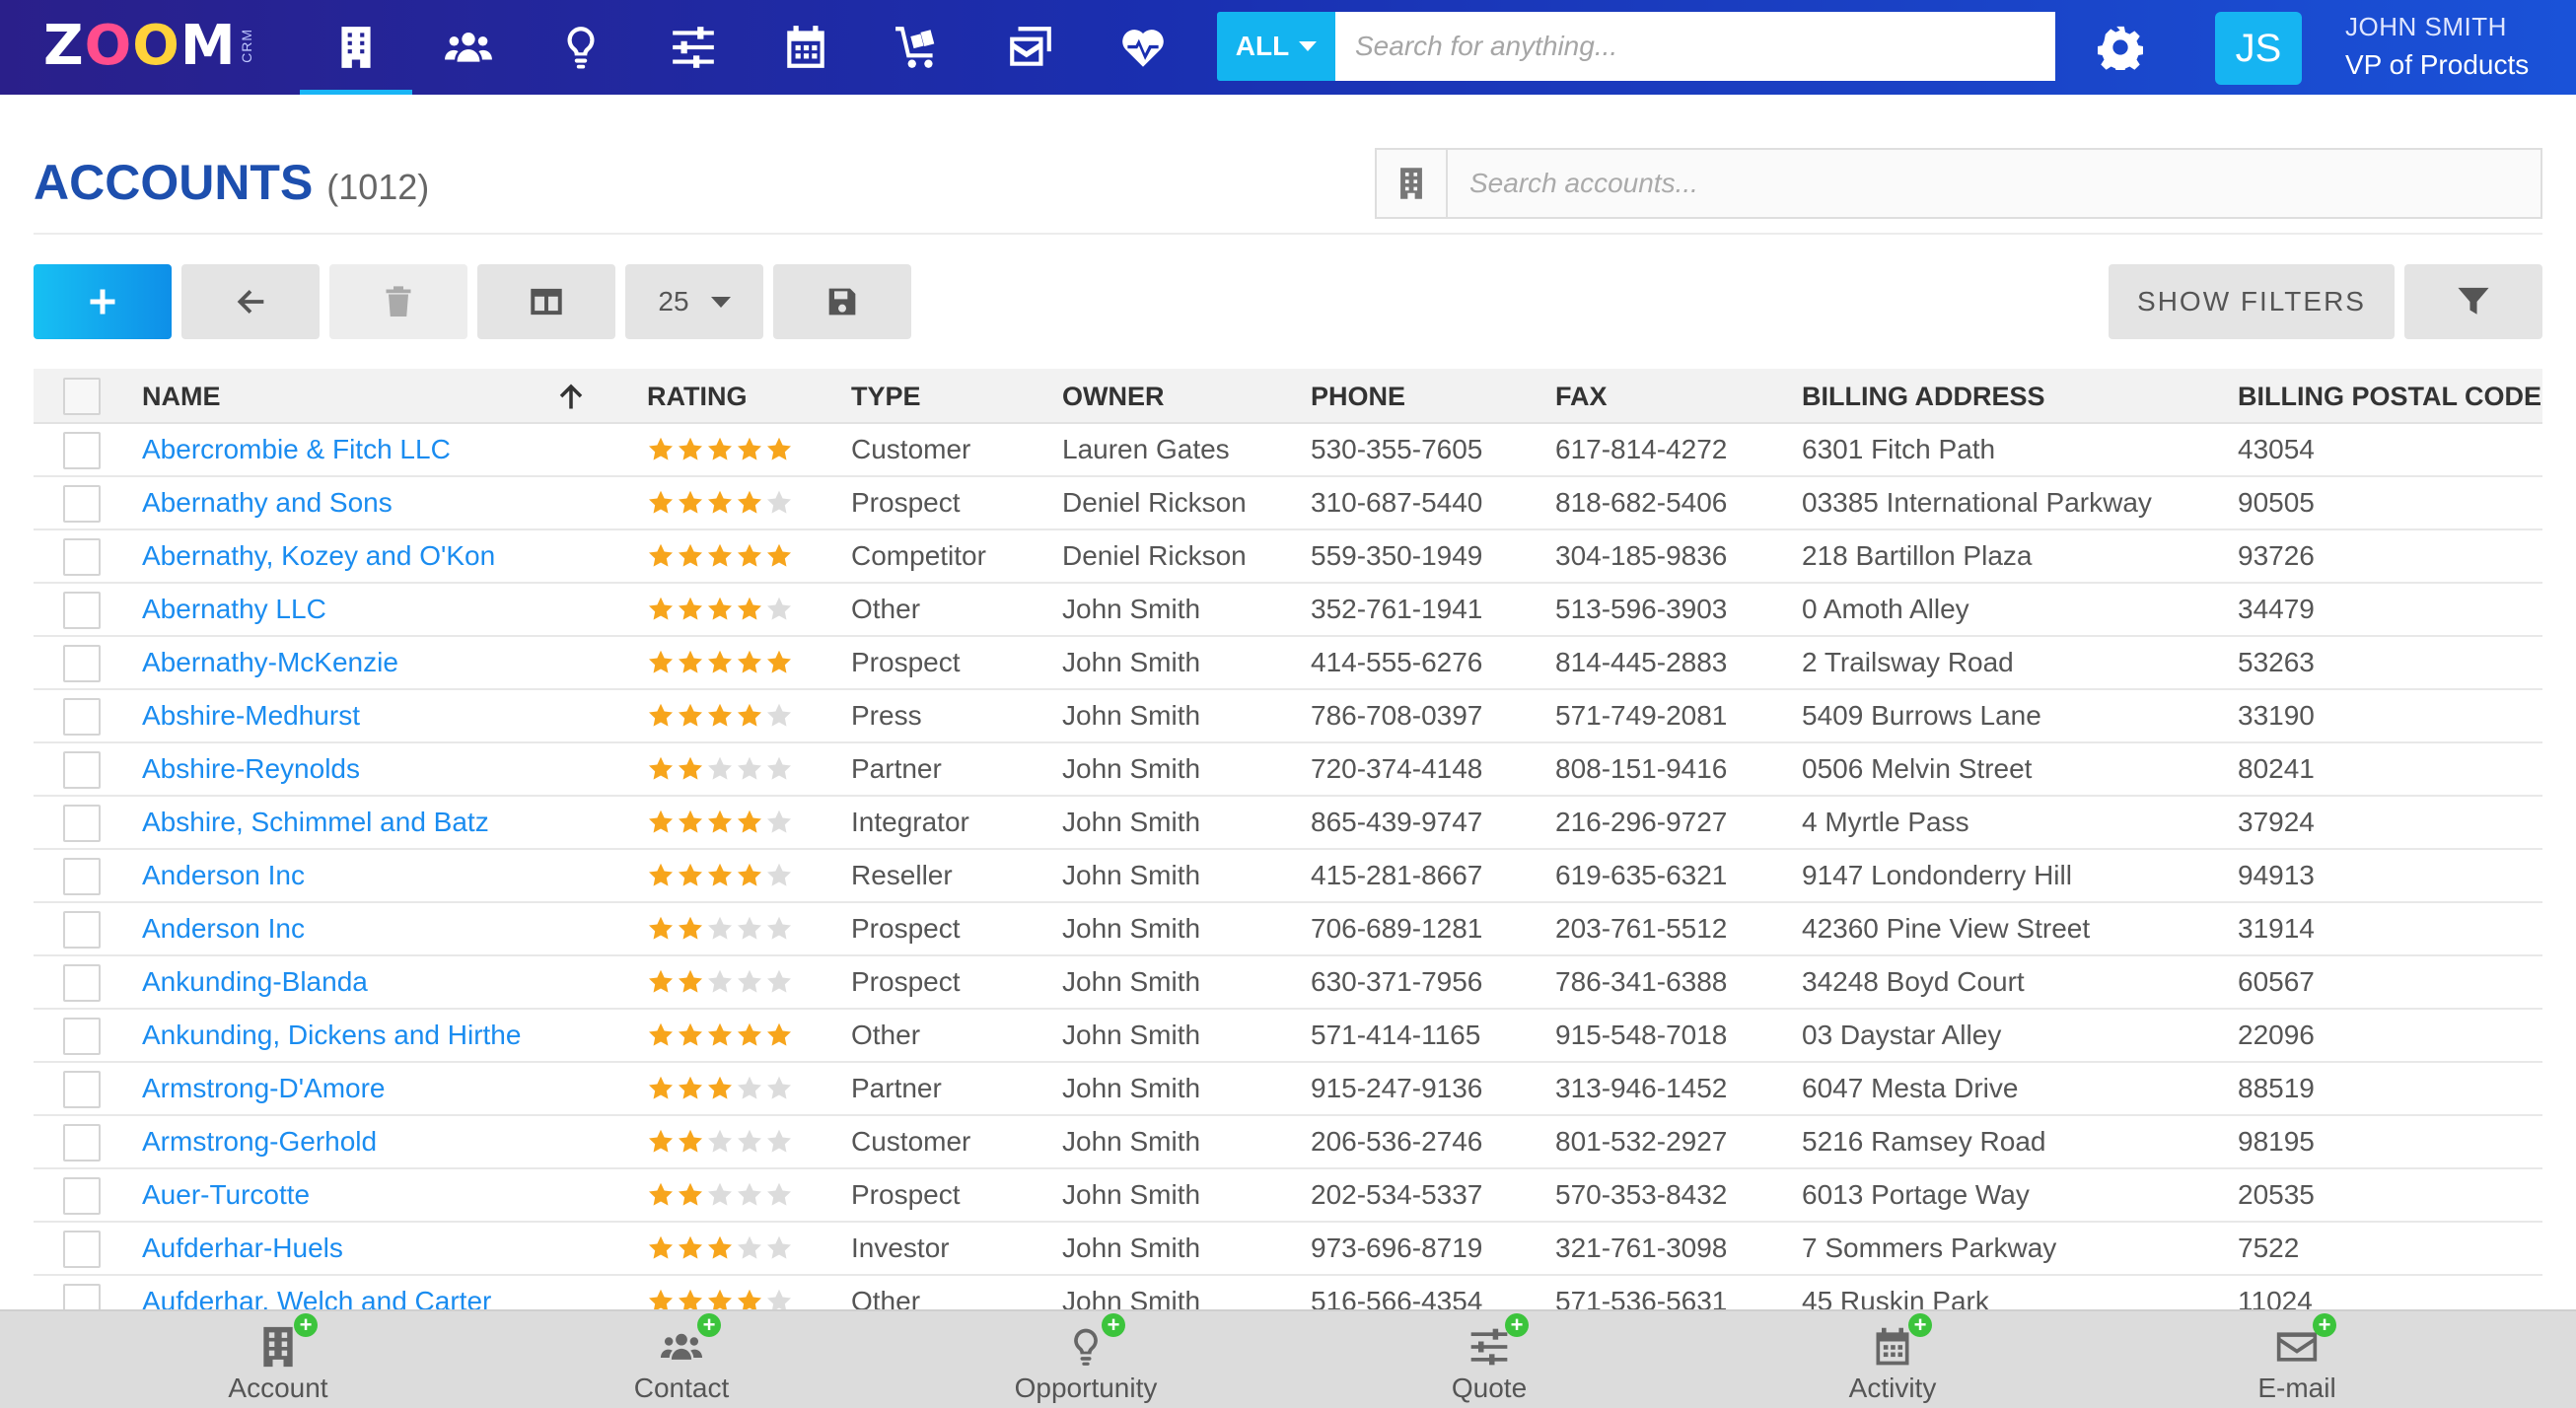  I want to click on account-name-link: Auer-Turcotte, so click(226, 1195).